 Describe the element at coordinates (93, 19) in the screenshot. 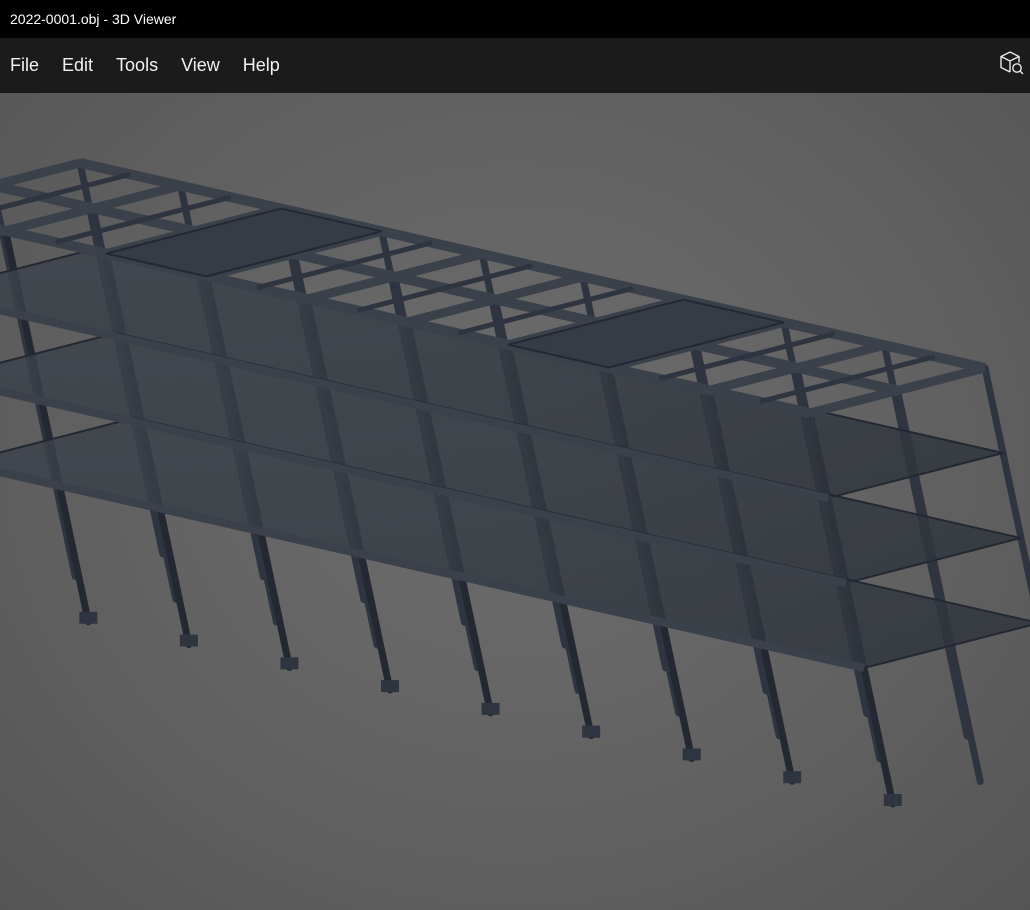

I see `window-title: 2022-0001.obj - 3D Viewer` at that location.